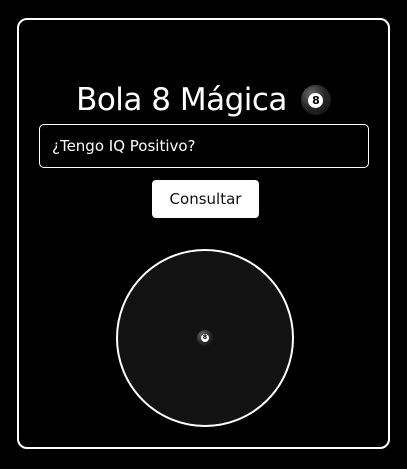 Image resolution: width=407 pixels, height=469 pixels. I want to click on consult-button: Consultar, so click(205, 199).